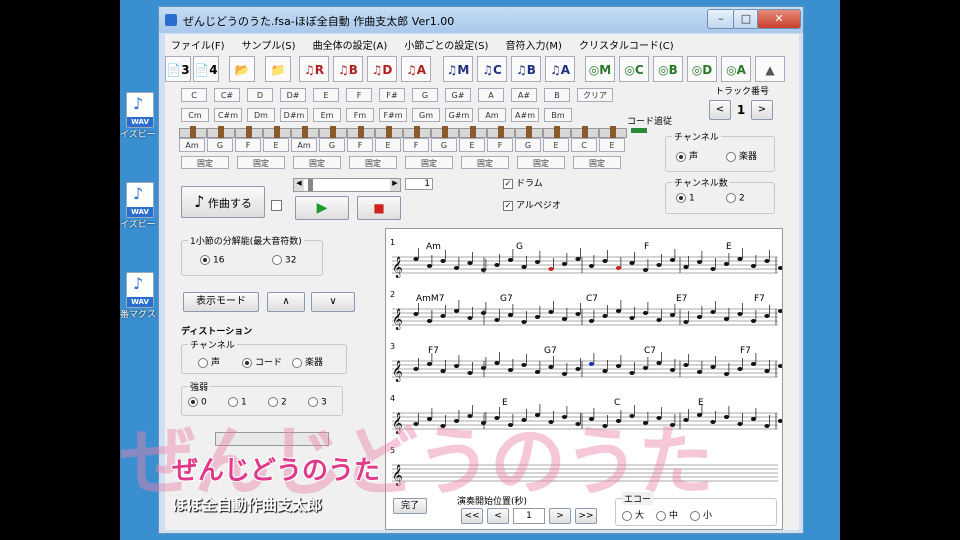  I want to click on chord-key-5: F, so click(359, 95).